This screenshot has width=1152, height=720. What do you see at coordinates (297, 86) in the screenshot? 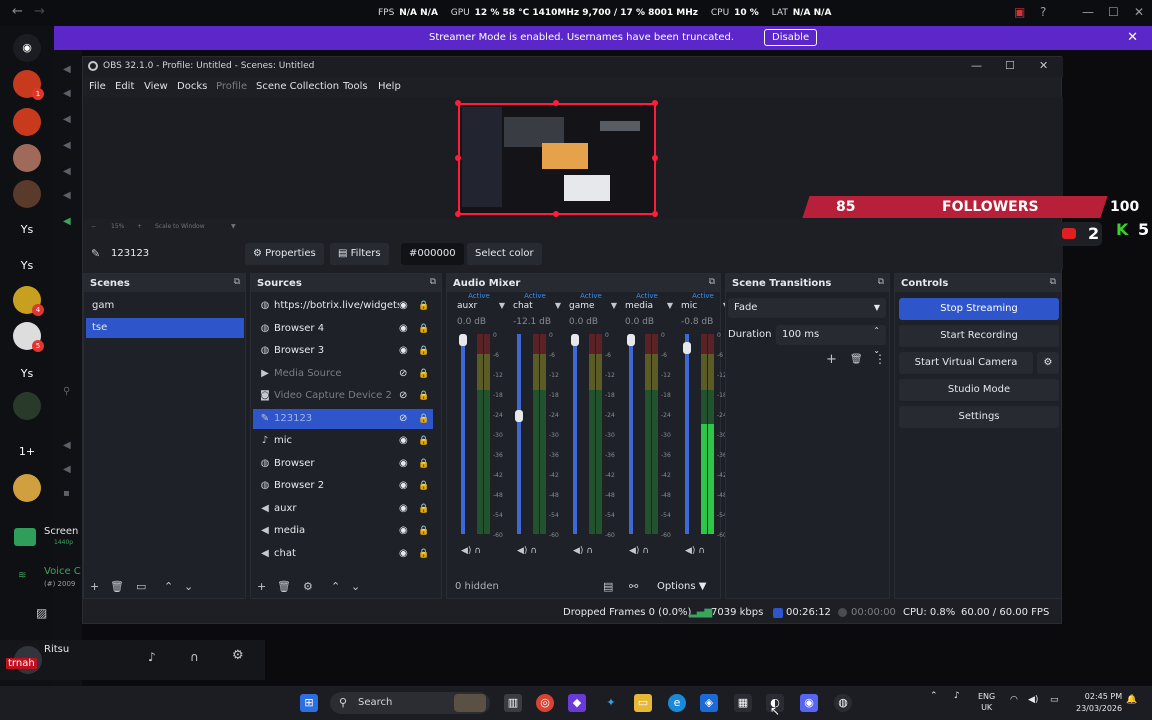
I see `menu-scene-collection: Scene Collection` at bounding box center [297, 86].